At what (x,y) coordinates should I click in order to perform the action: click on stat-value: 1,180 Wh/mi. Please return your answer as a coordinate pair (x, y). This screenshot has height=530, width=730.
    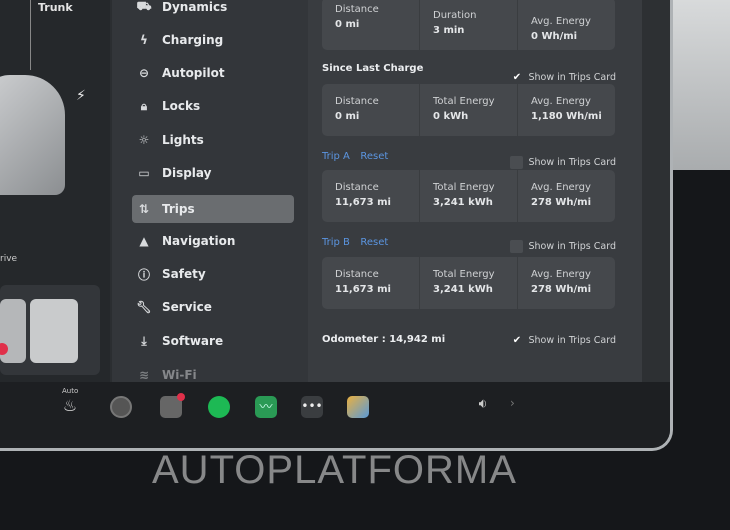
    Looking at the image, I should click on (566, 116).